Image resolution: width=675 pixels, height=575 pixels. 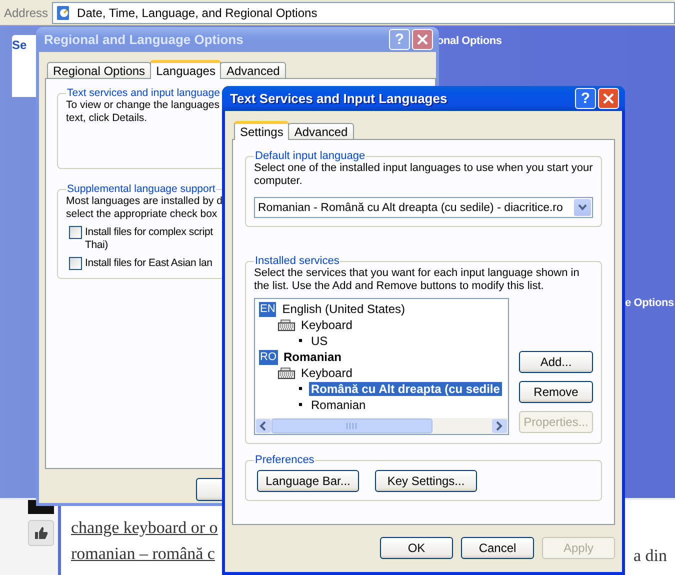 I want to click on window-title: Regional and Language Options, so click(x=144, y=39).